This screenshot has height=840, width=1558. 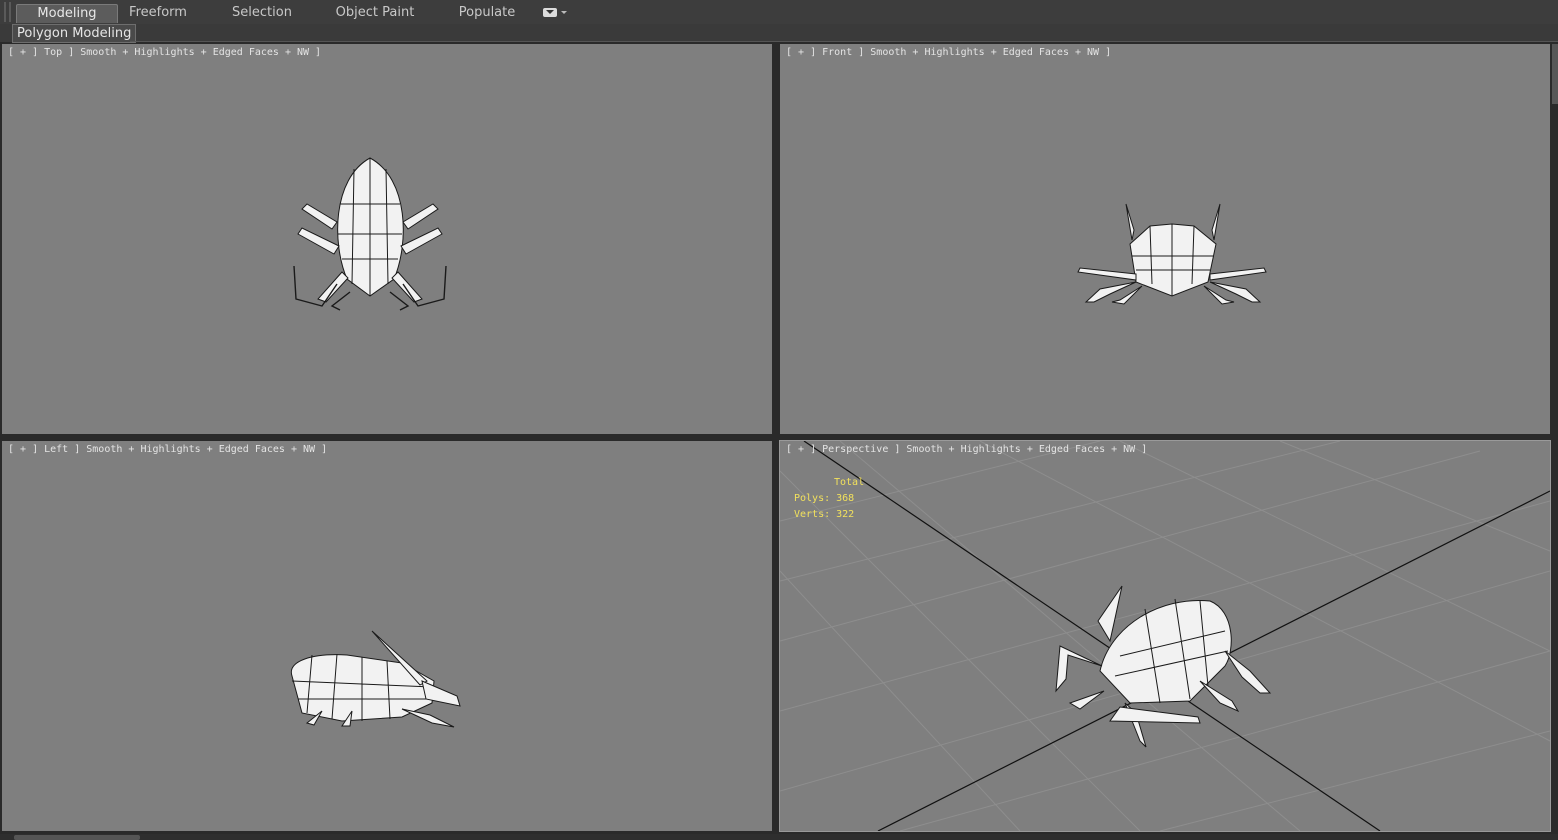 What do you see at coordinates (67, 13) in the screenshot?
I see `tab-modeling: Modeling` at bounding box center [67, 13].